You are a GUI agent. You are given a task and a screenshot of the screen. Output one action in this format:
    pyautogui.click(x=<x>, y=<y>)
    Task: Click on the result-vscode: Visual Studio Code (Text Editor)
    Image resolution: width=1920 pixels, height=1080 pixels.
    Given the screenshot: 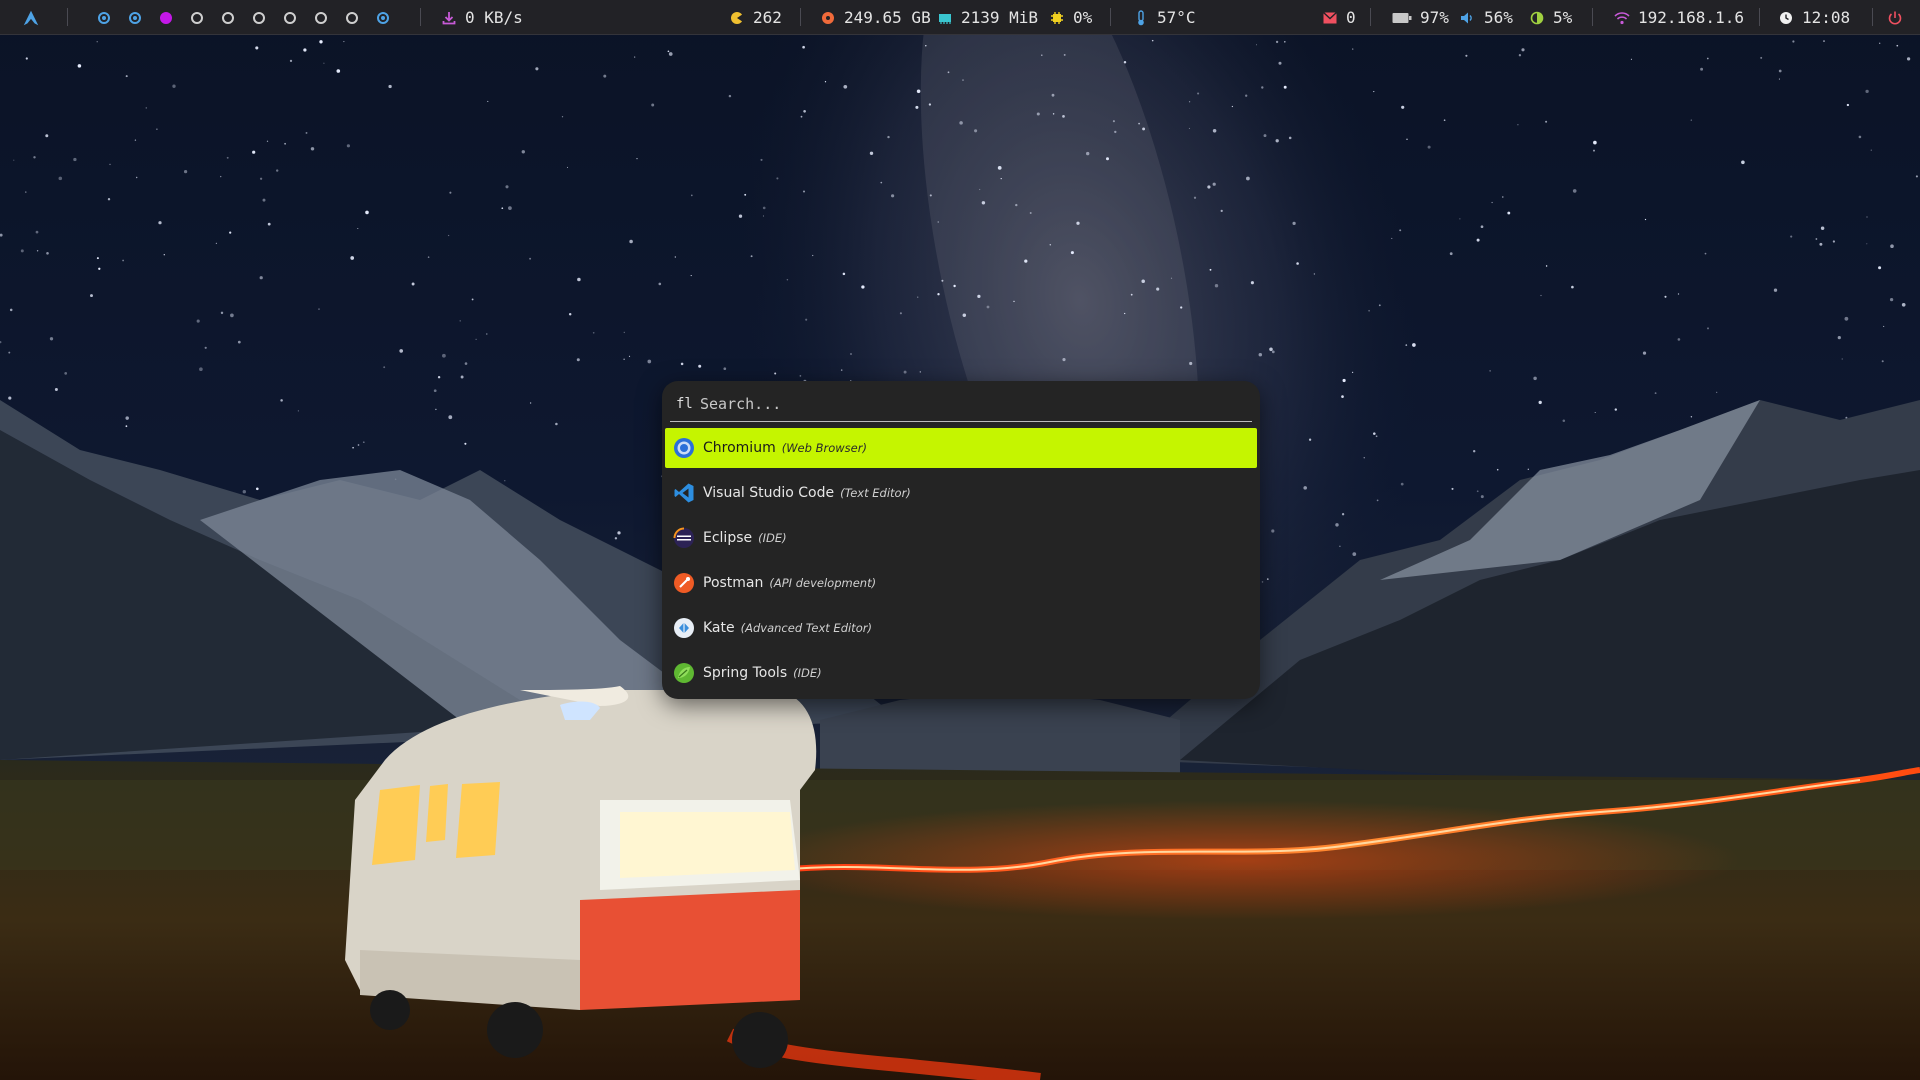 What is the action you would take?
    pyautogui.click(x=961, y=493)
    